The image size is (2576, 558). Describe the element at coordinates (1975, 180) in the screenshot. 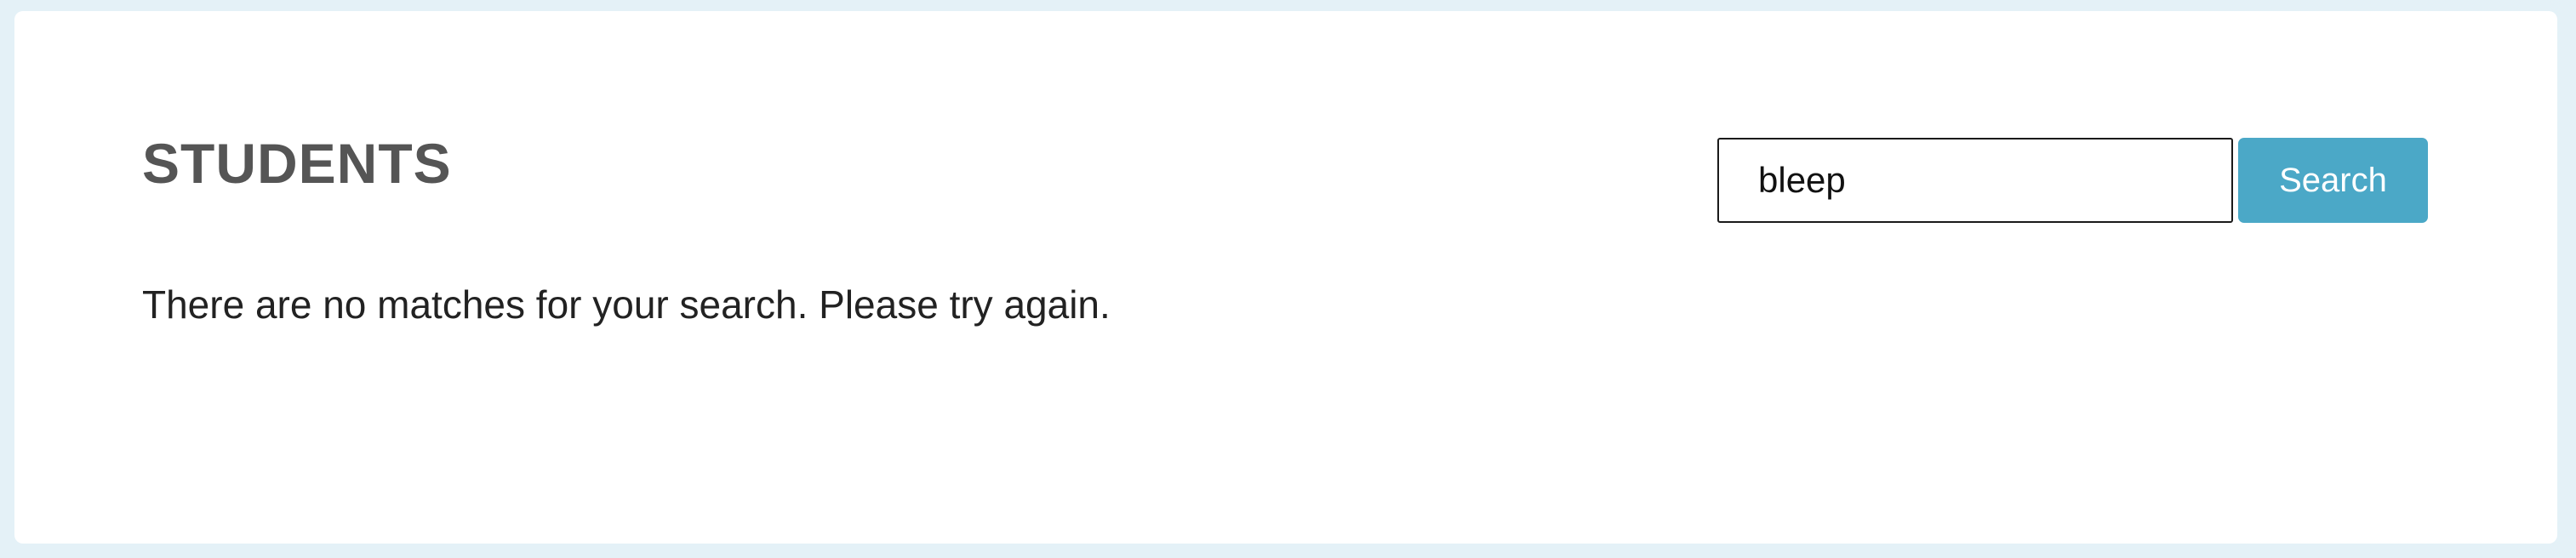

I see `search-input` at that location.